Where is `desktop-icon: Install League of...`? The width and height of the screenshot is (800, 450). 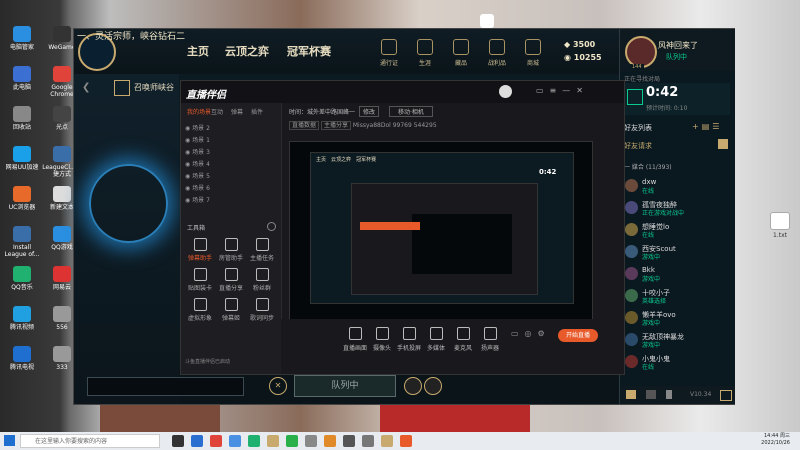 desktop-icon: Install League of... is located at coordinates (22, 242).